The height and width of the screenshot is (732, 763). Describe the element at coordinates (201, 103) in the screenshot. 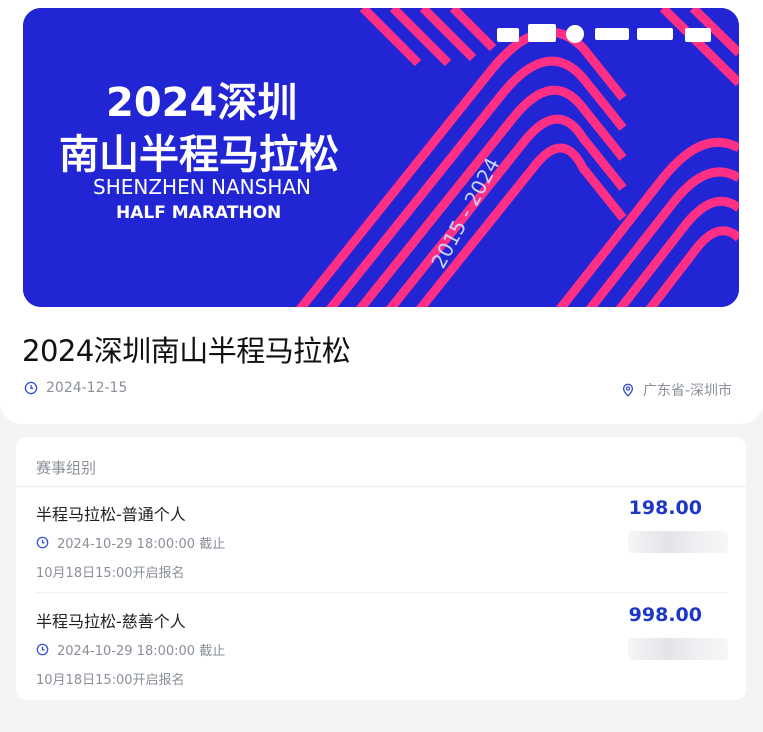

I see `banner-title-line1: 2024深圳` at that location.